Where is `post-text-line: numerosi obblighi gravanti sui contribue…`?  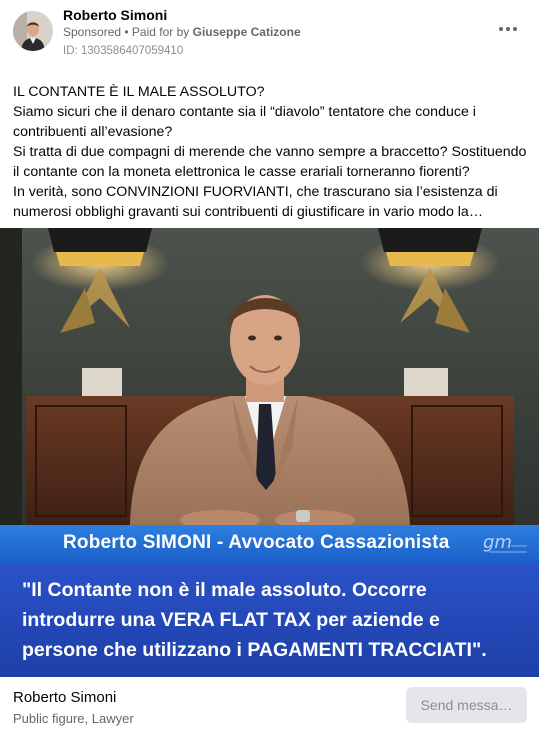
post-text-line: numerosi obblighi gravanti sui contribue… is located at coordinates (270, 212).